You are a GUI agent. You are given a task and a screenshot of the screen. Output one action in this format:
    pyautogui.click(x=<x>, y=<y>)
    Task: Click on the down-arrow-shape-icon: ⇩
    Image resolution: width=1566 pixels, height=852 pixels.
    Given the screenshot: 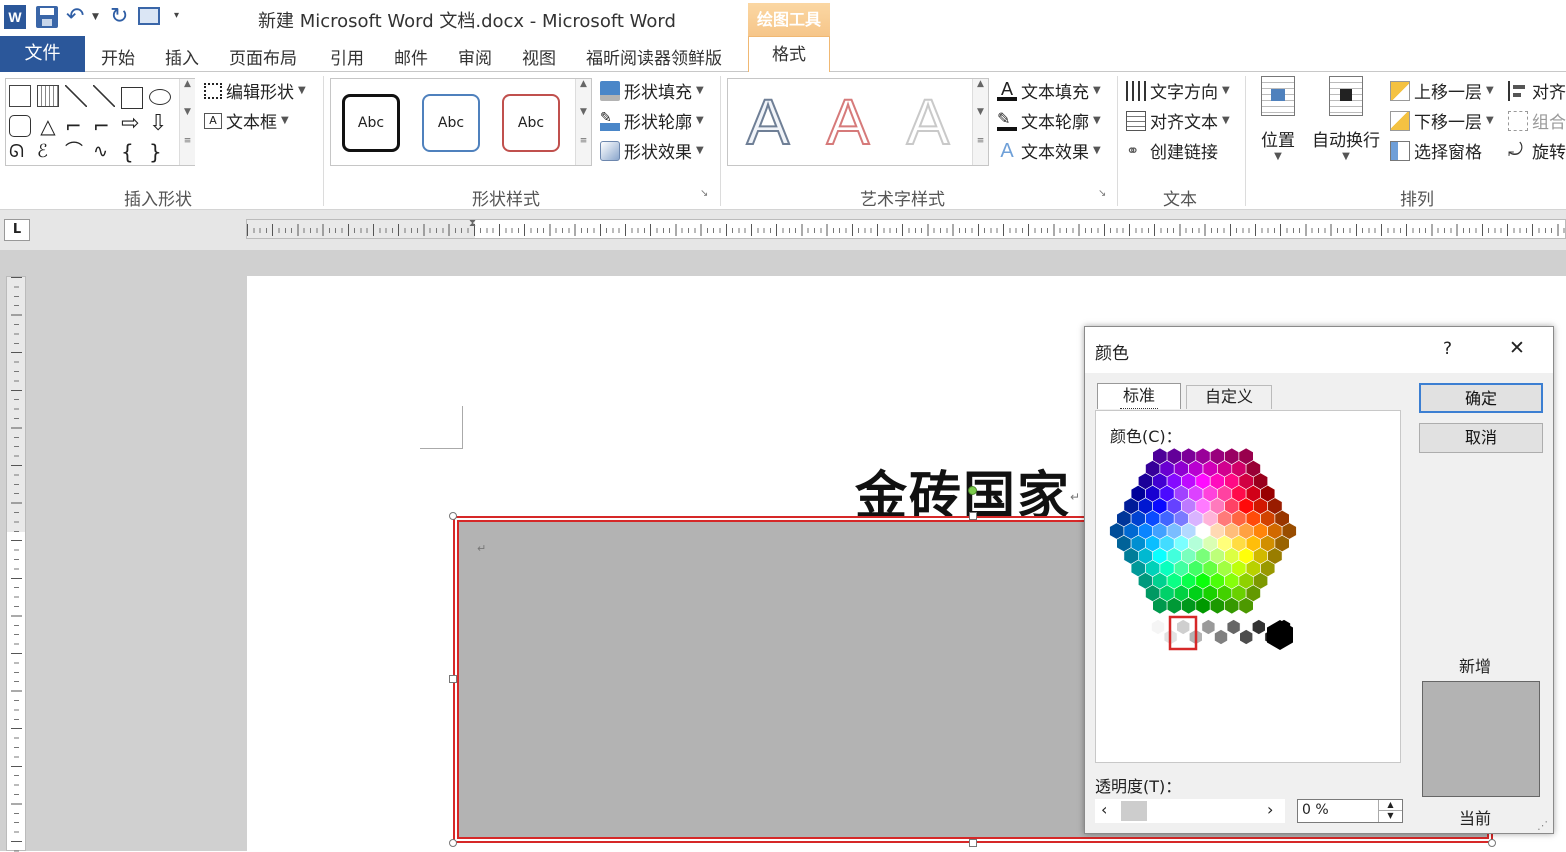 What is the action you would take?
    pyautogui.click(x=160, y=124)
    